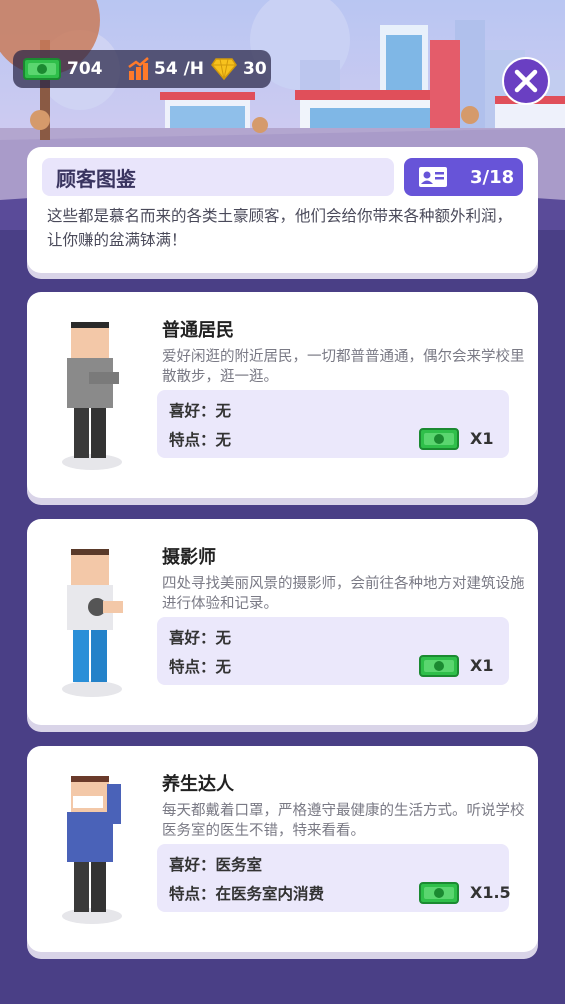 The width and height of the screenshot is (565, 1004). I want to click on hobby-row: 喜好：医务室, so click(215, 864).